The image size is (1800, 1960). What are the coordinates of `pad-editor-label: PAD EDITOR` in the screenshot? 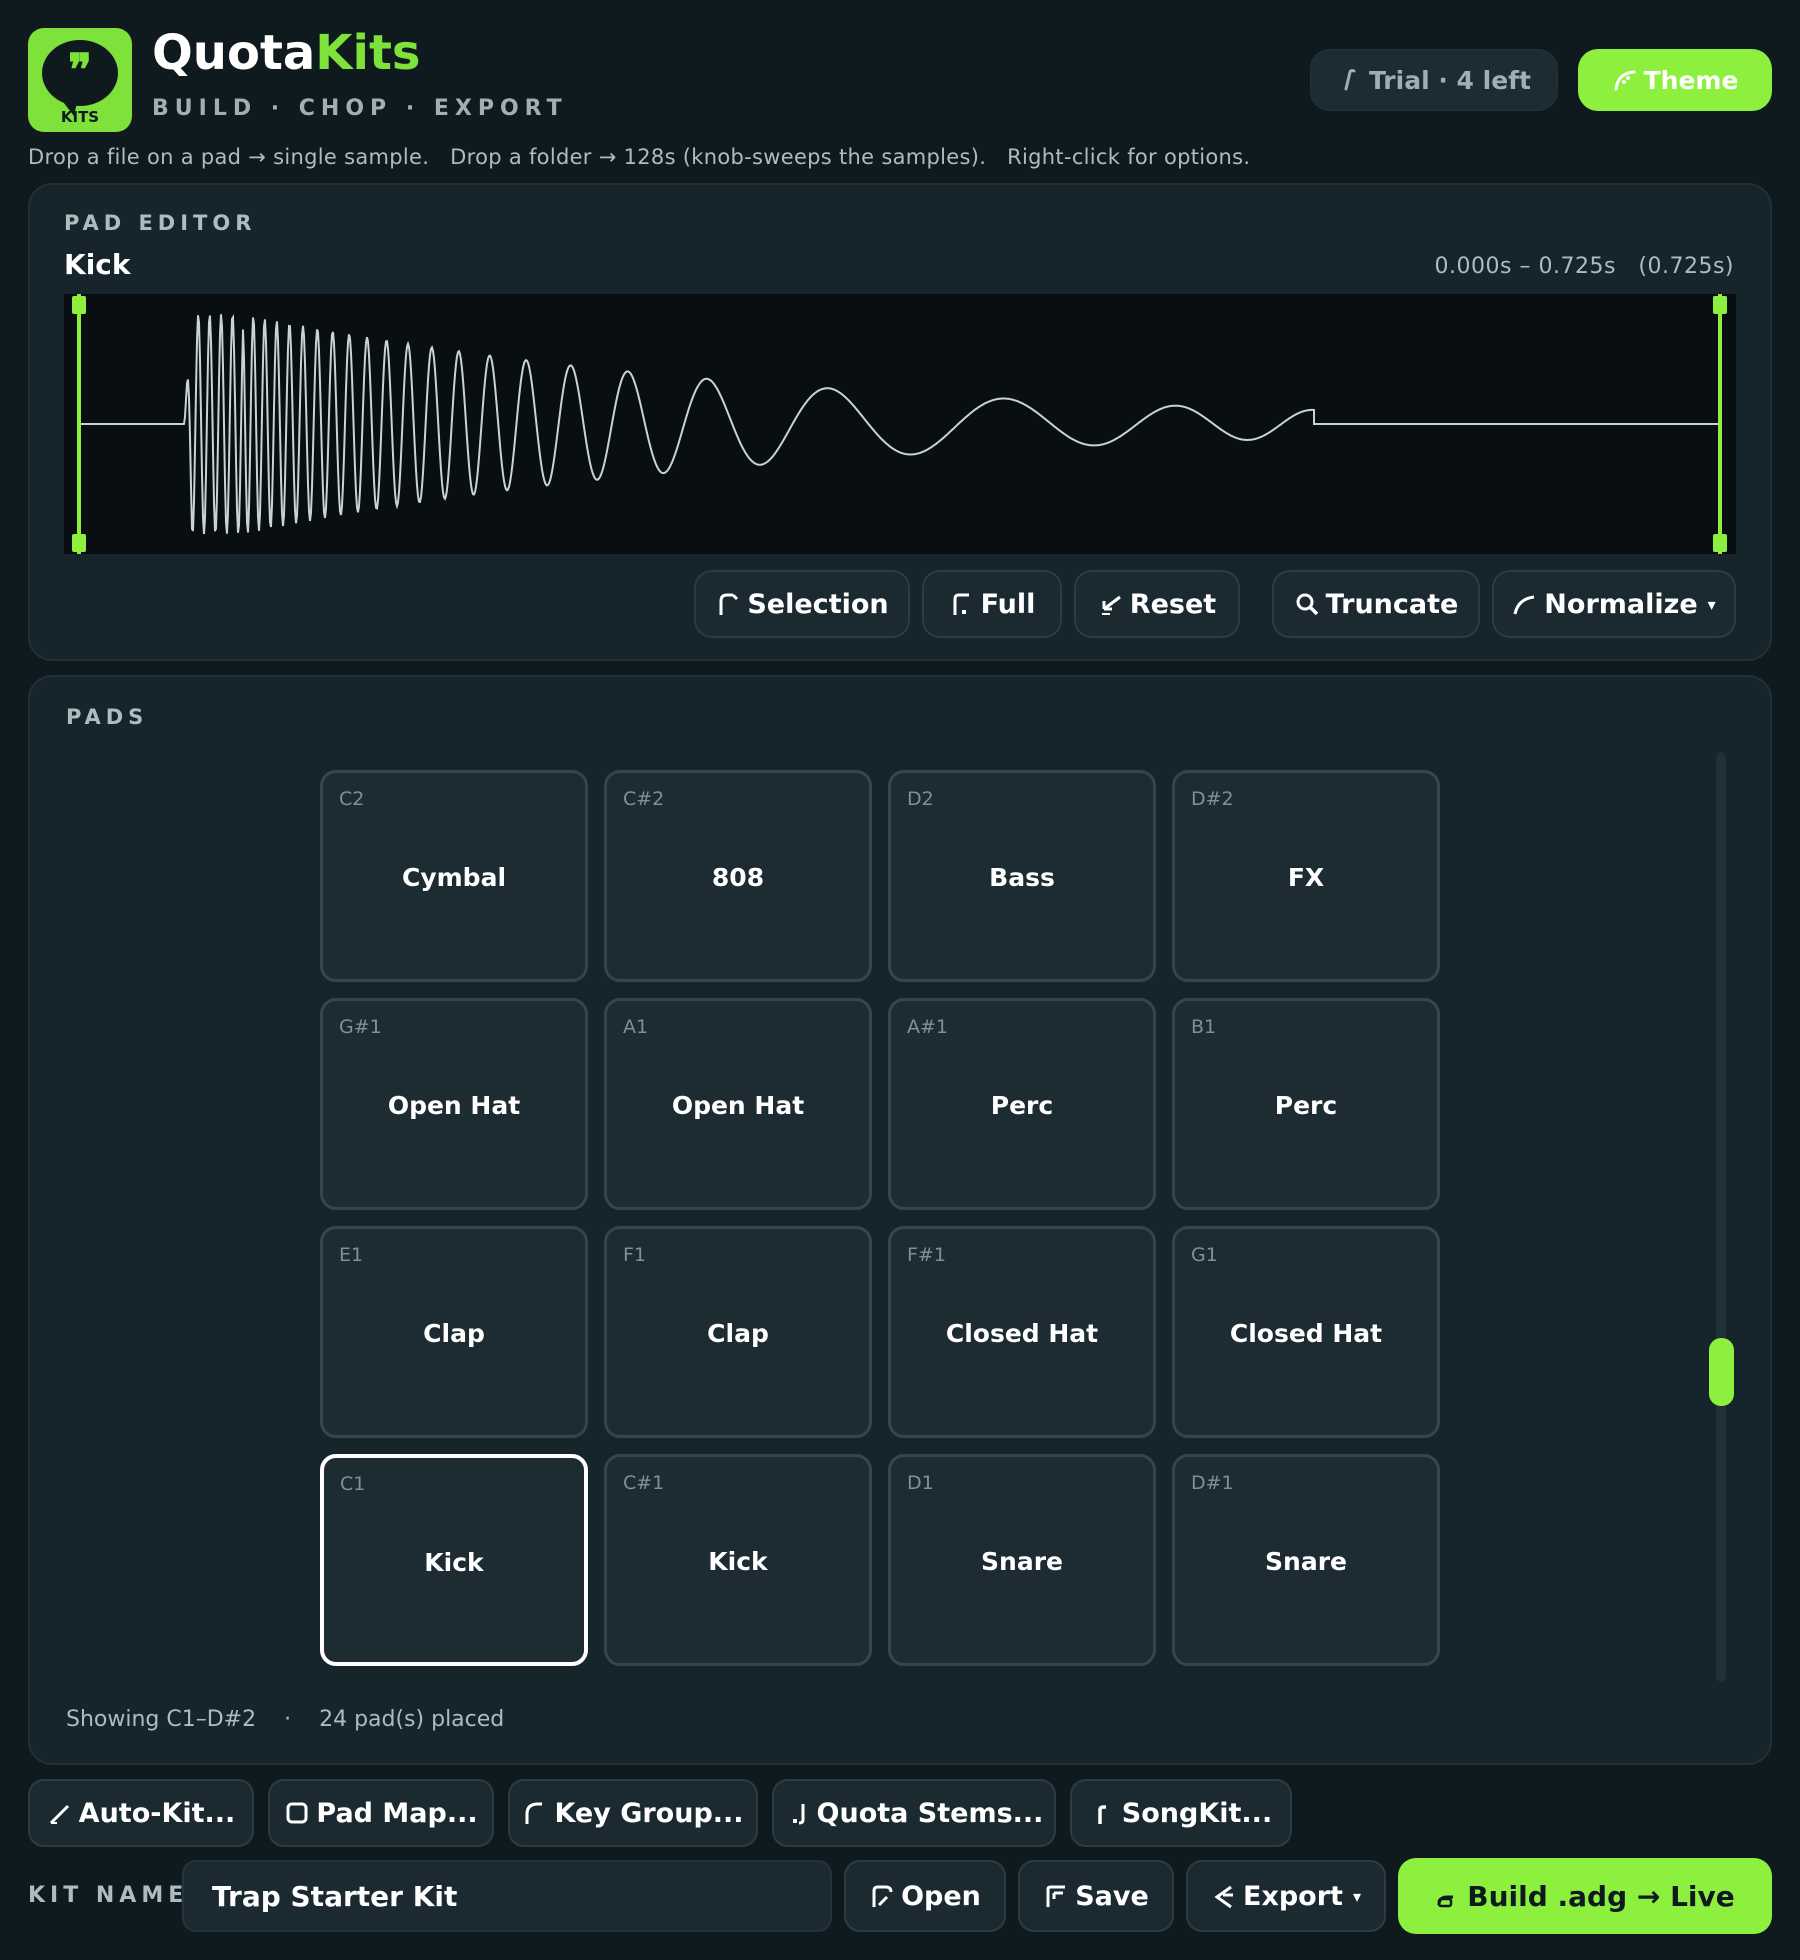 It's located at (160, 223).